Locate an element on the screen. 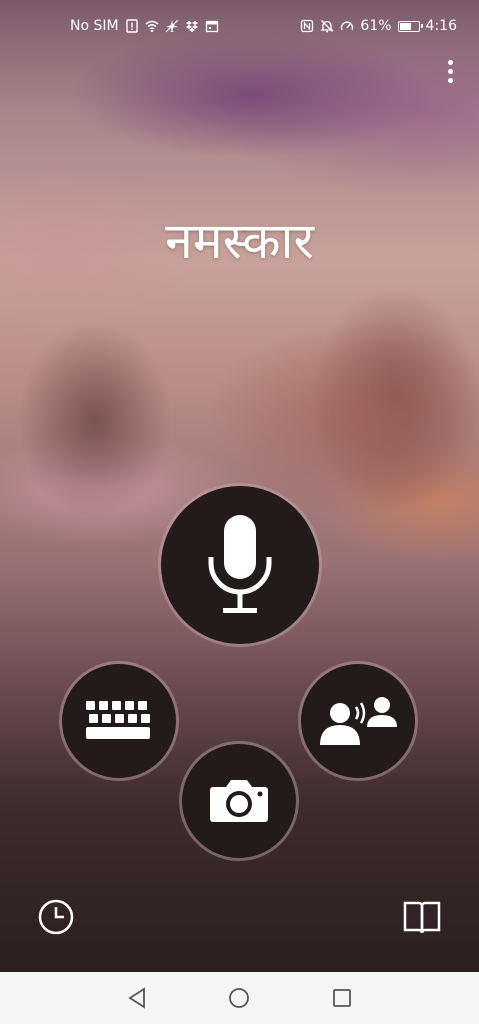  sim-alert-icon is located at coordinates (131, 26).